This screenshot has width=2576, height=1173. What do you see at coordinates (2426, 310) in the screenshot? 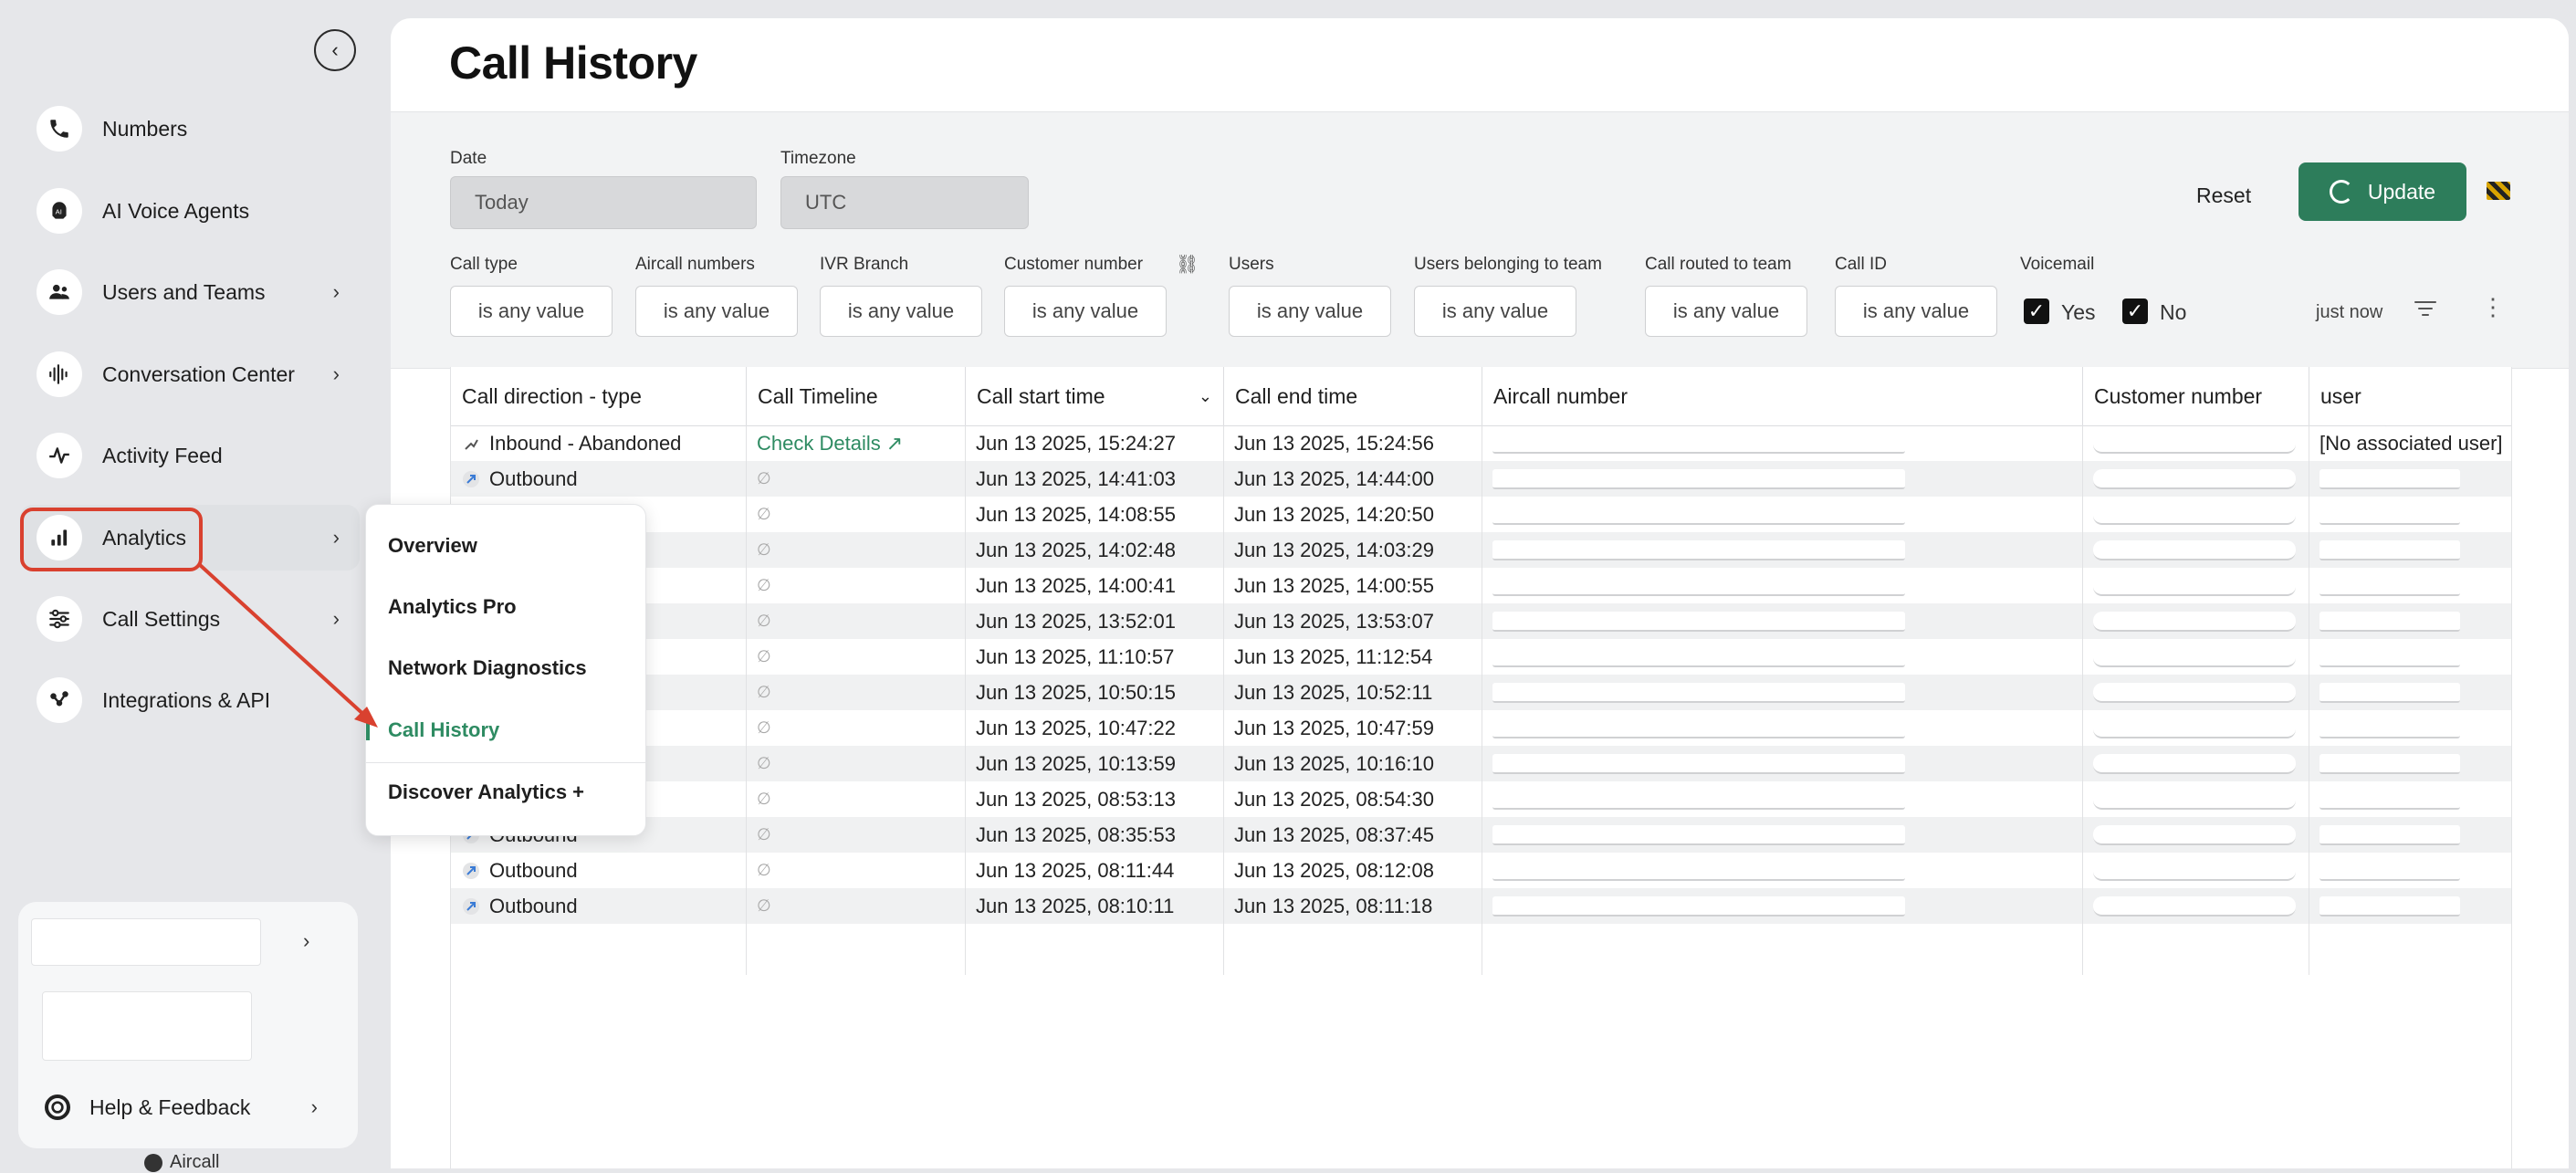
I see `filter-icon` at bounding box center [2426, 310].